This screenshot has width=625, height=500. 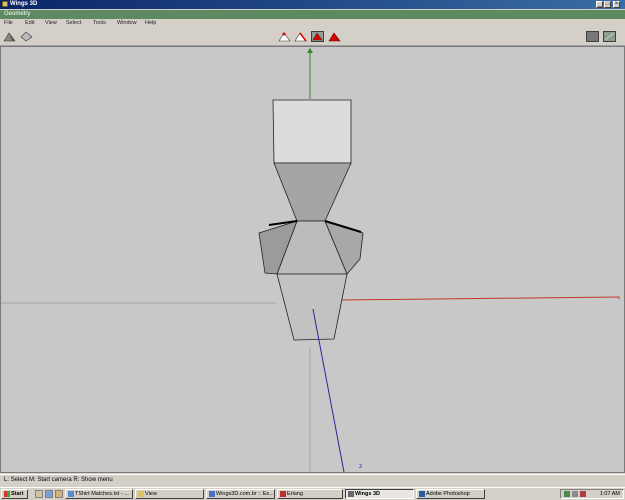 I want to click on system-tray: 1:07 AM, so click(x=592, y=494).